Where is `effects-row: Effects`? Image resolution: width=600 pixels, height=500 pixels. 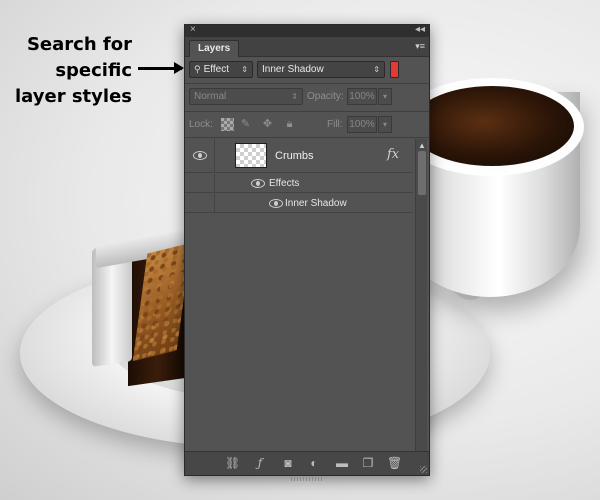
effects-row: Effects is located at coordinates (299, 183).